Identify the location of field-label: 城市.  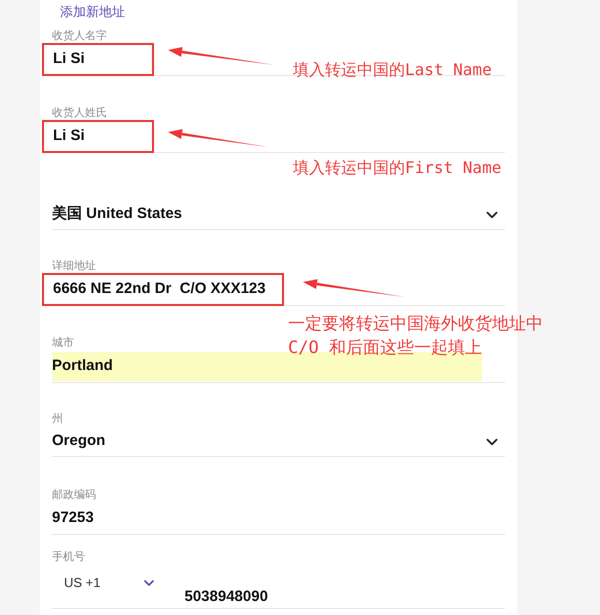
(63, 343).